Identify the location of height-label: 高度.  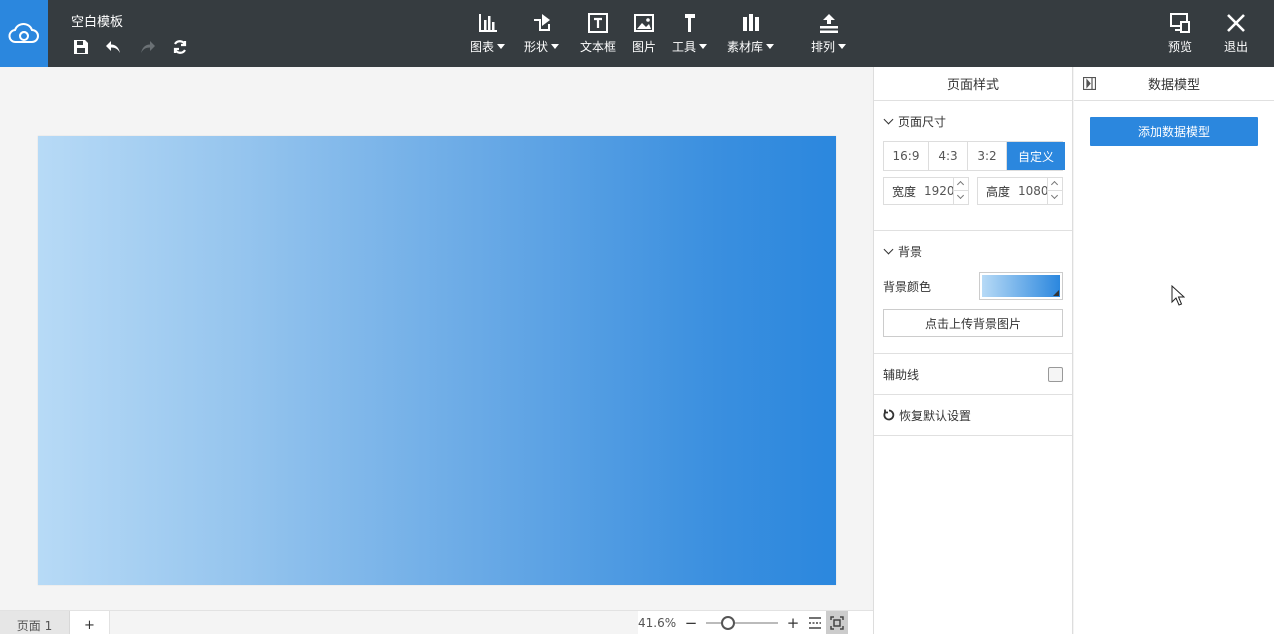
(998, 191).